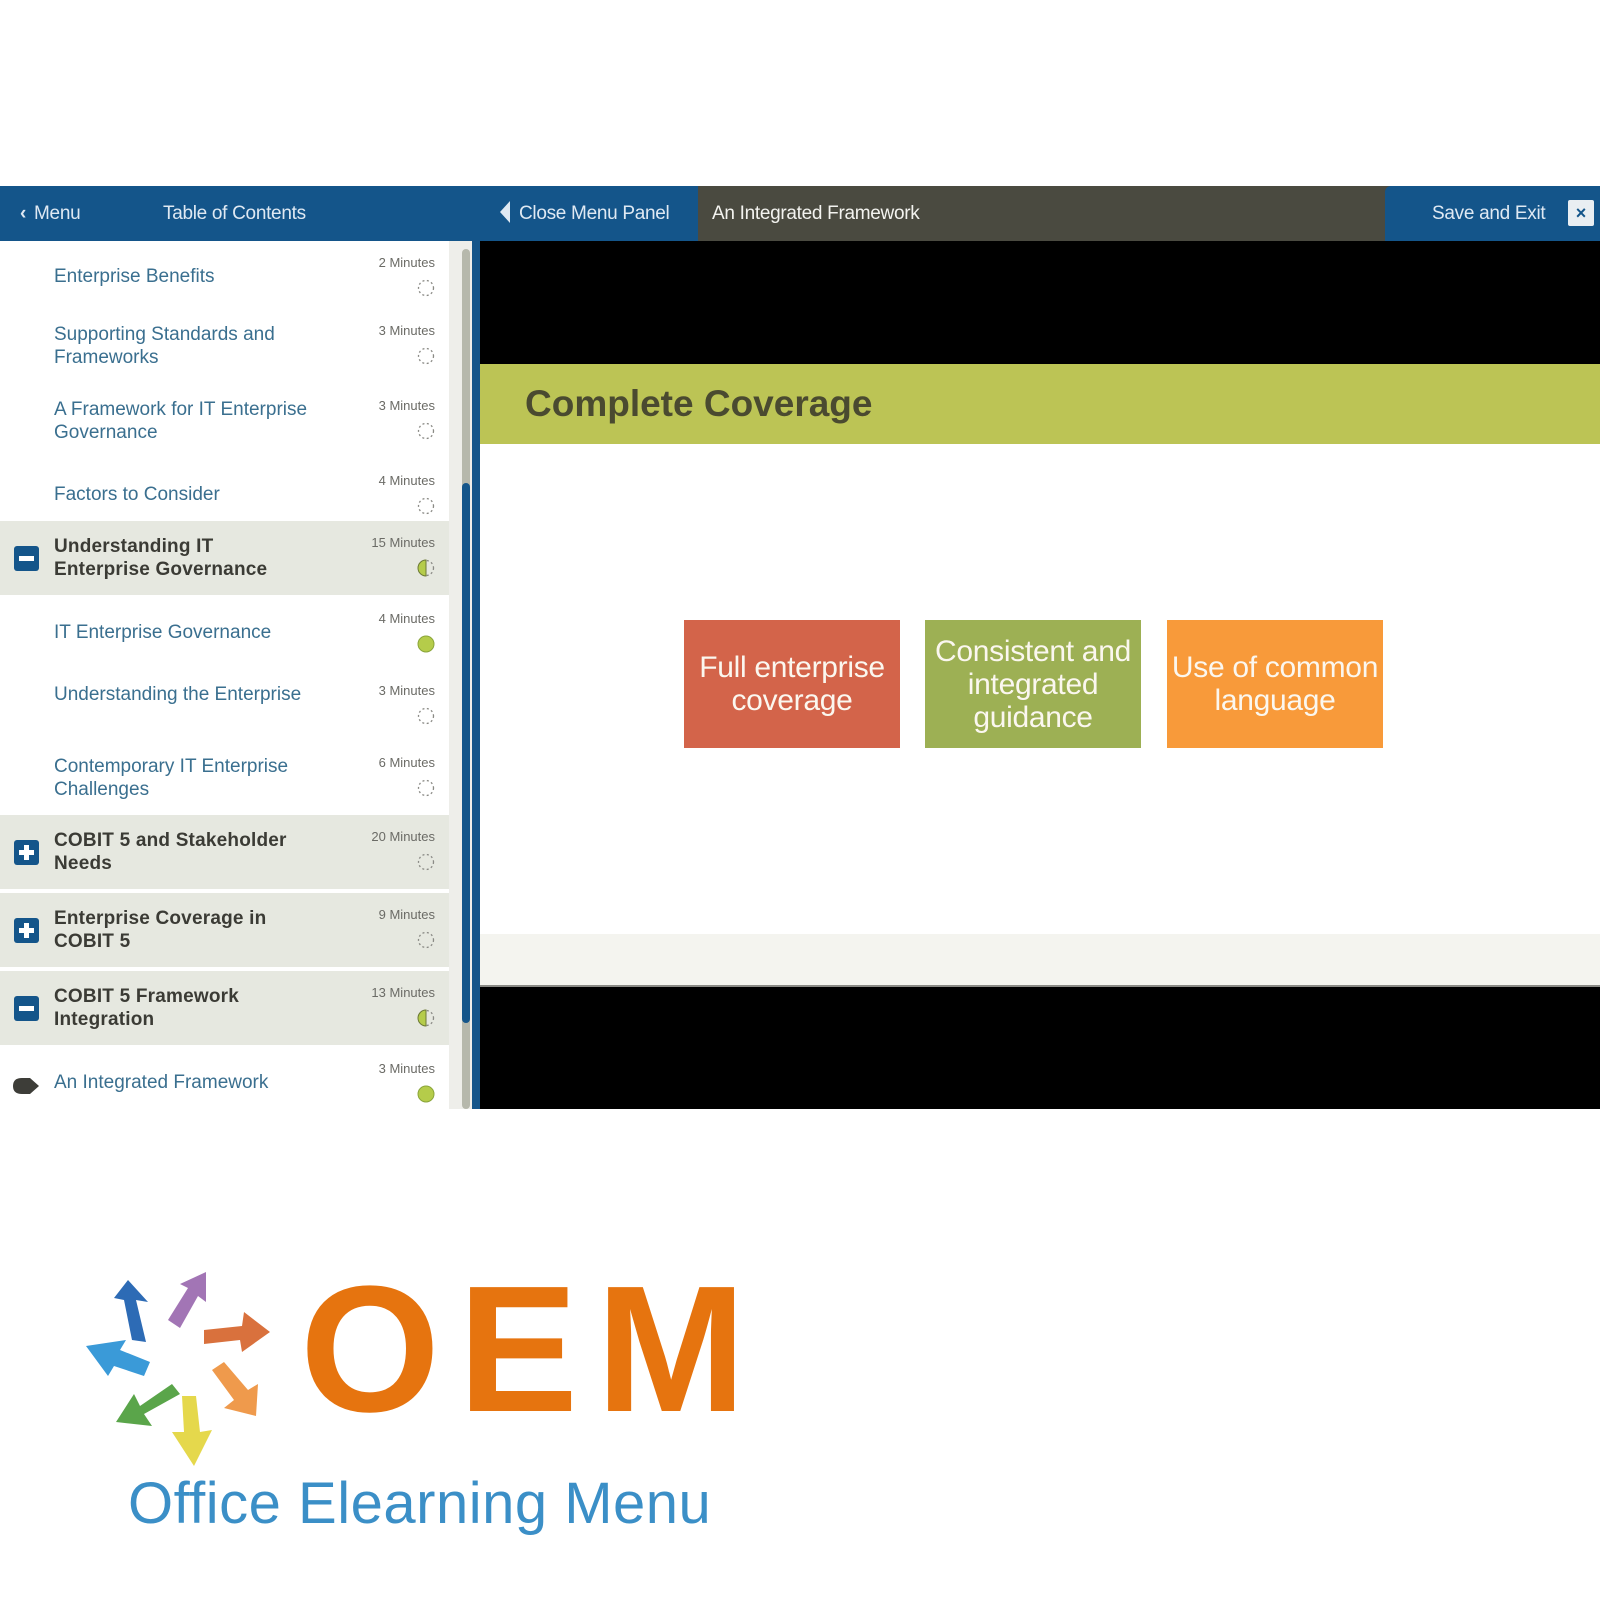  What do you see at coordinates (118, 1358) in the screenshot?
I see `arrow-light-blue-icon` at bounding box center [118, 1358].